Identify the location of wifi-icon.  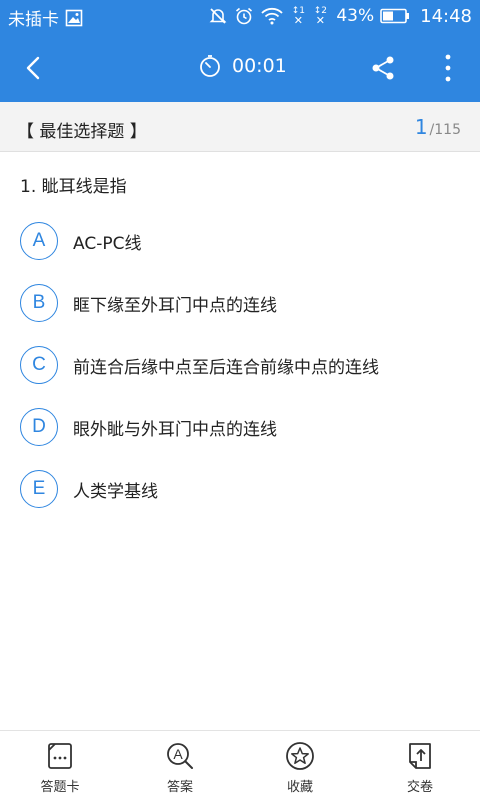
(272, 16).